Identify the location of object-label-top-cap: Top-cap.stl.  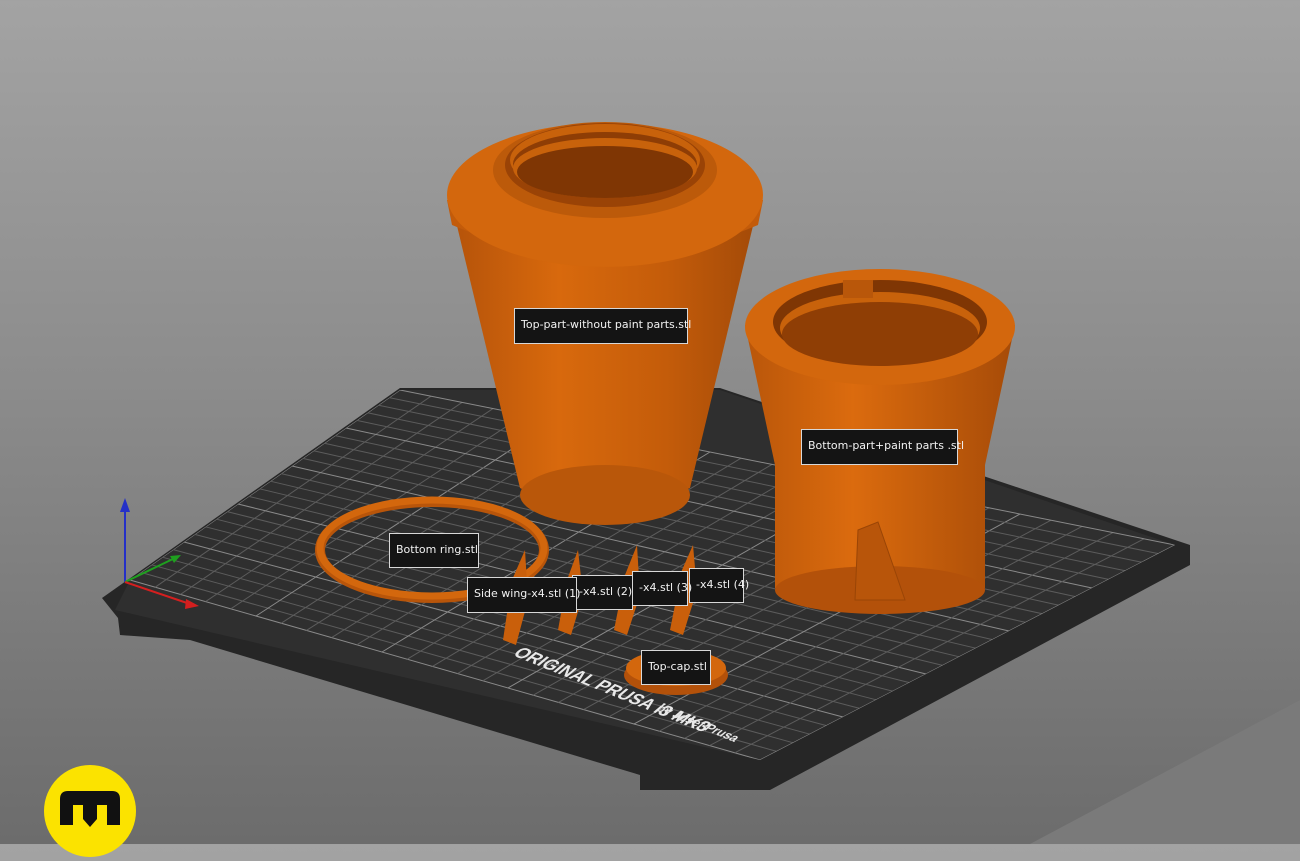
(676, 667).